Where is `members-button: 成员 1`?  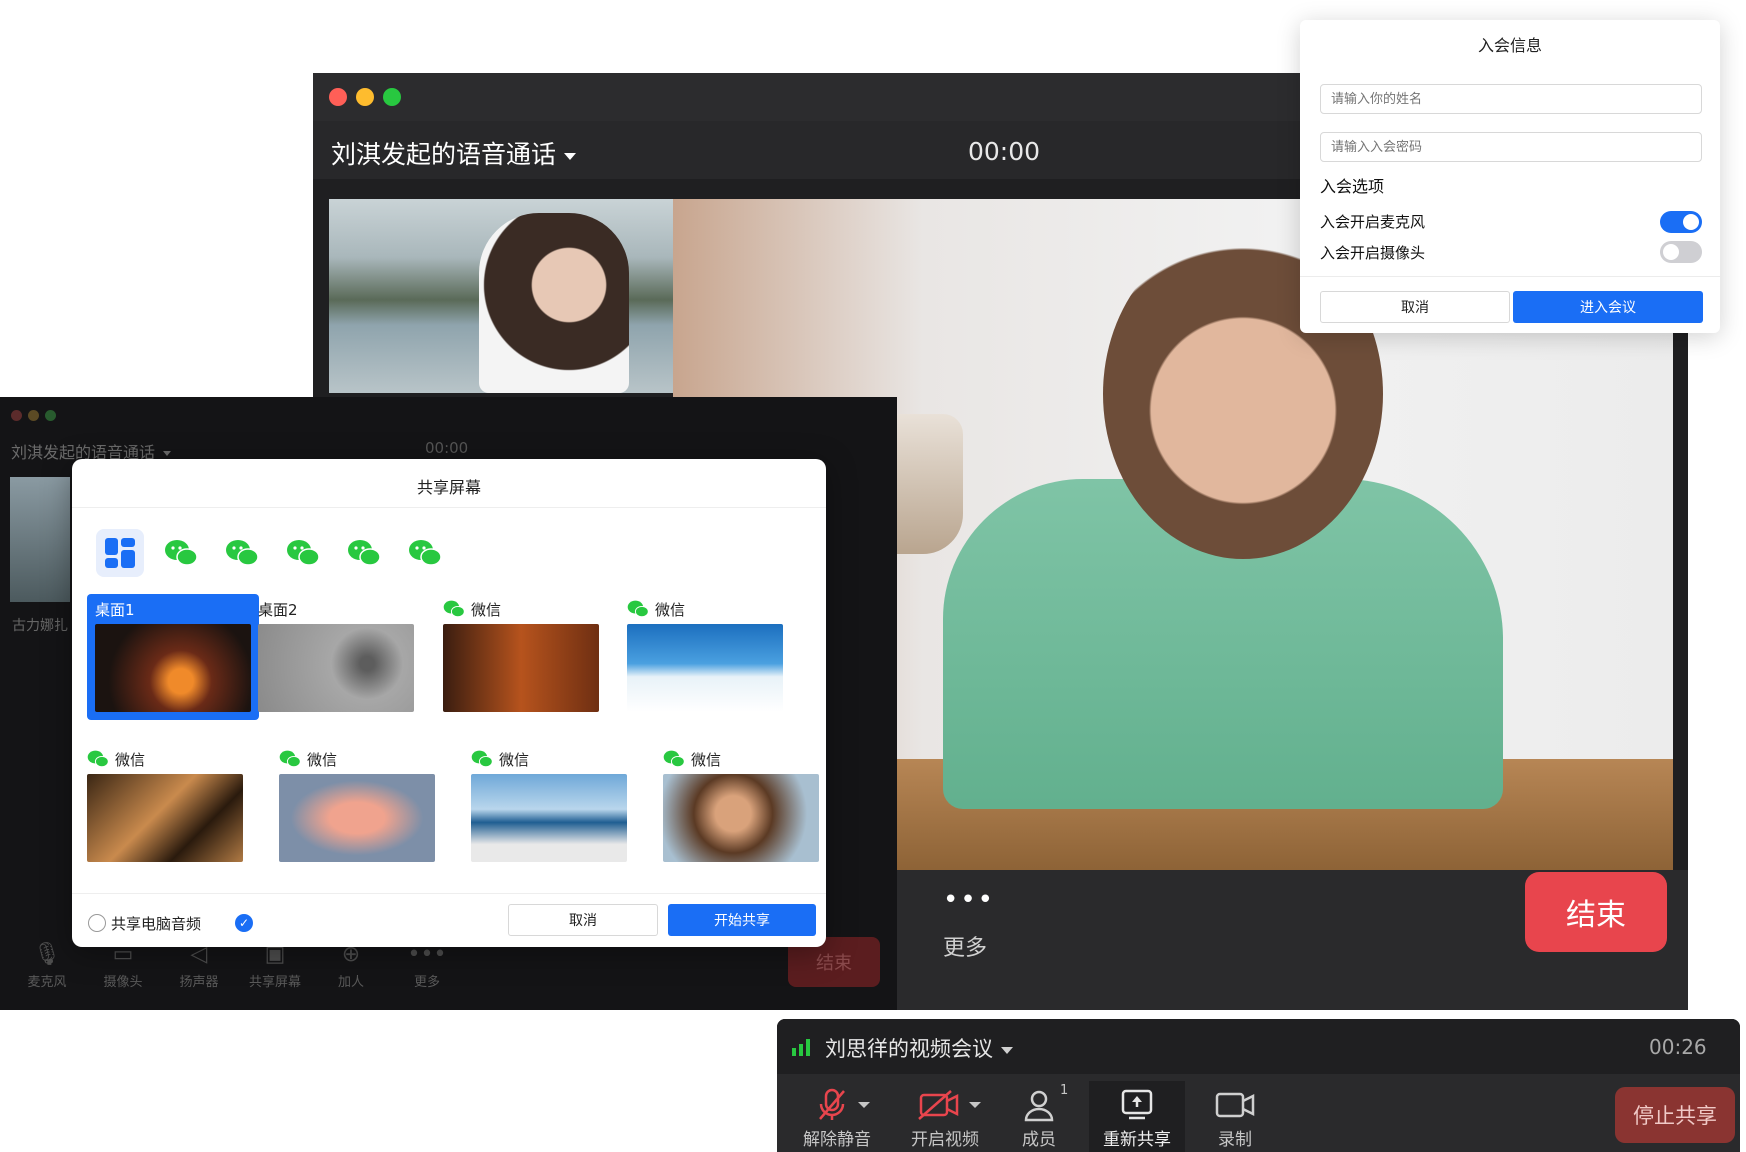
members-button: 成员 1 is located at coordinates (1039, 1116).